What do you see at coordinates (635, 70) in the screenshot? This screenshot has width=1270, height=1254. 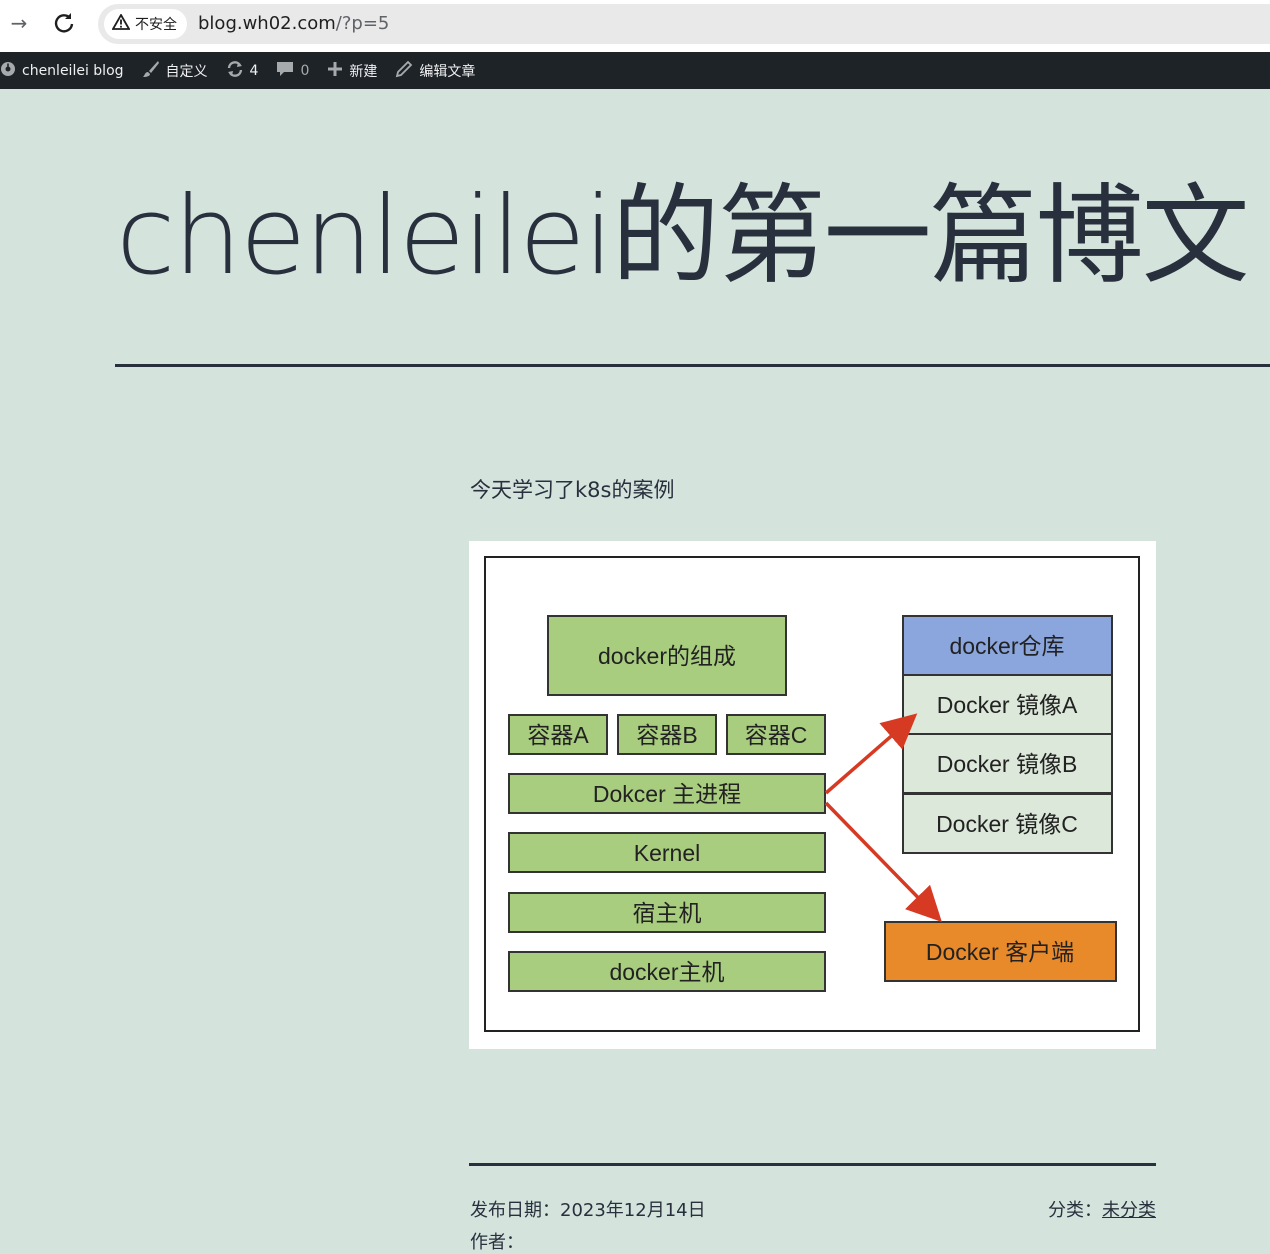 I see `admin-bar: chenleilei blog 自定义 4 0 新建 编辑文章` at bounding box center [635, 70].